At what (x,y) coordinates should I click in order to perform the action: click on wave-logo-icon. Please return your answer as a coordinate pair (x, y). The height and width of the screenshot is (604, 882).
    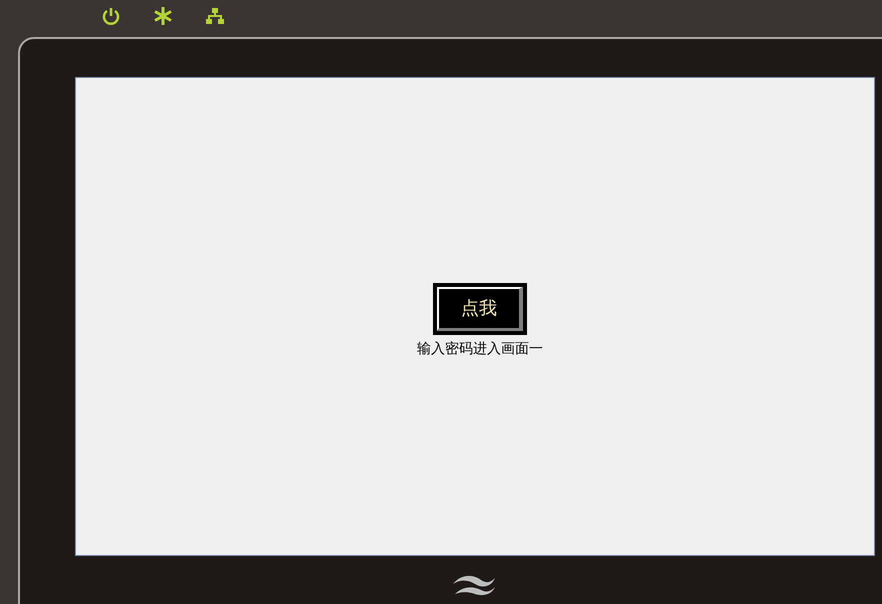
    Looking at the image, I should click on (474, 585).